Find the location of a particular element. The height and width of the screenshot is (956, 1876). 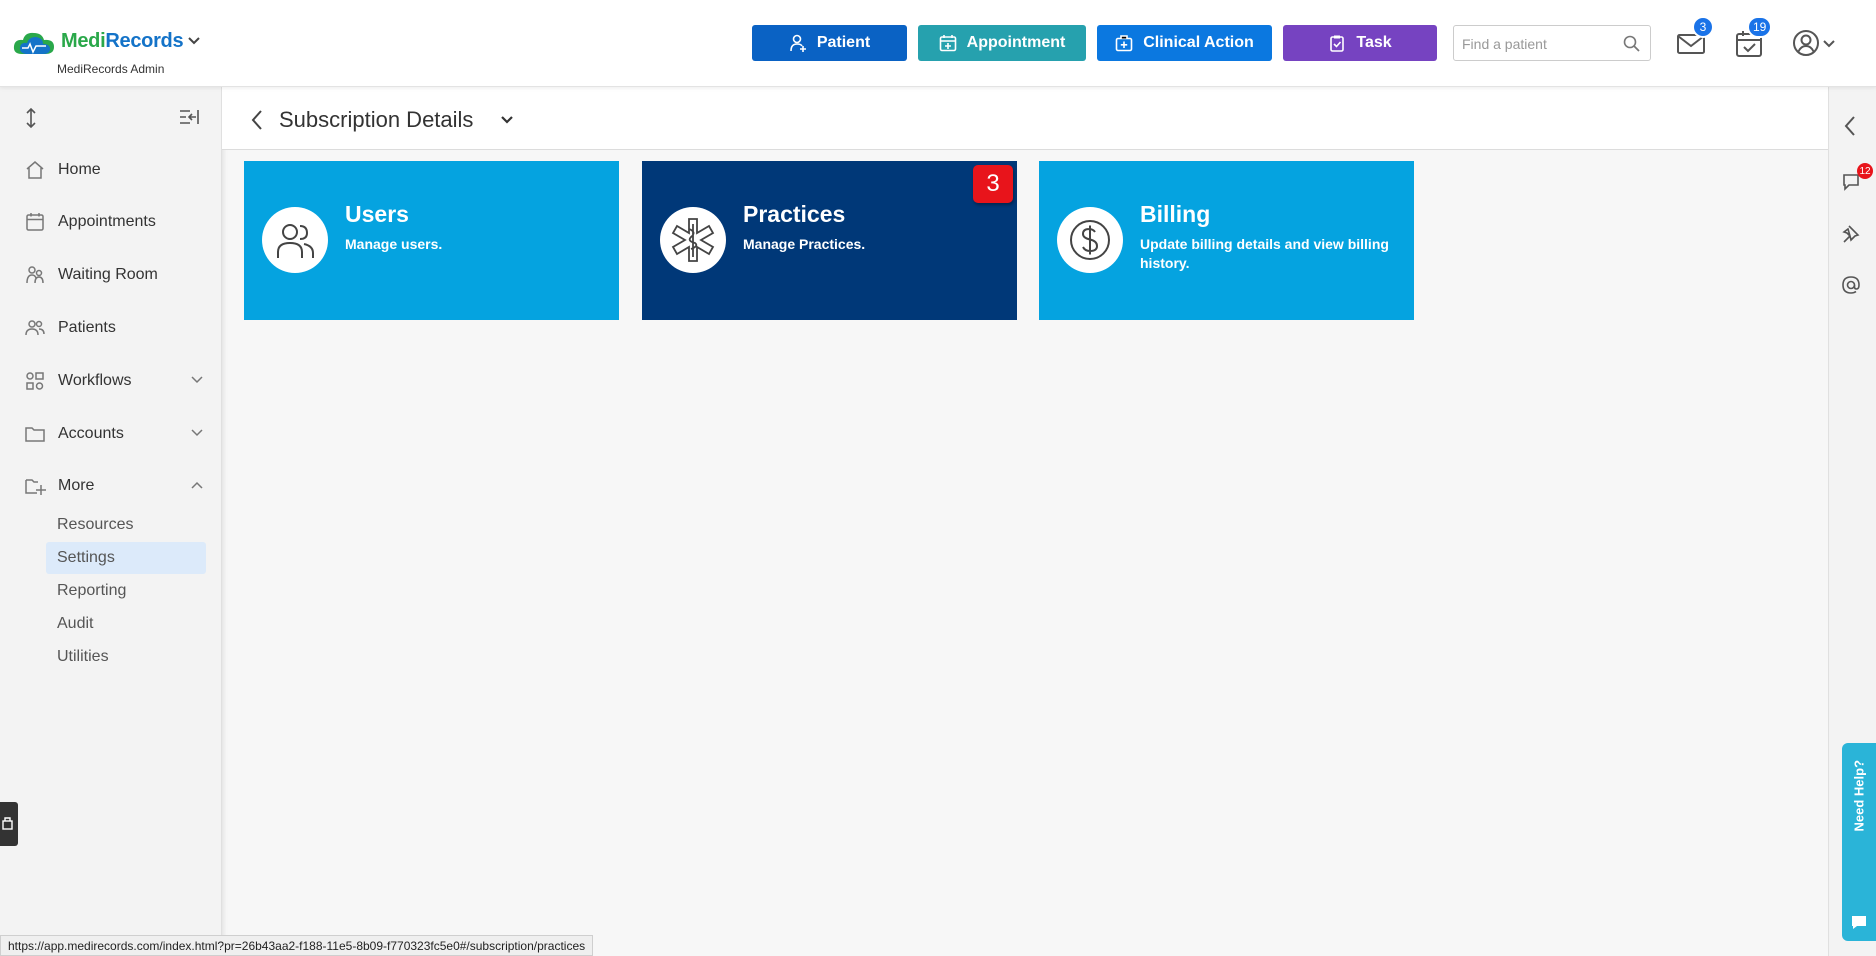

side-widget-tab is located at coordinates (9, 824).